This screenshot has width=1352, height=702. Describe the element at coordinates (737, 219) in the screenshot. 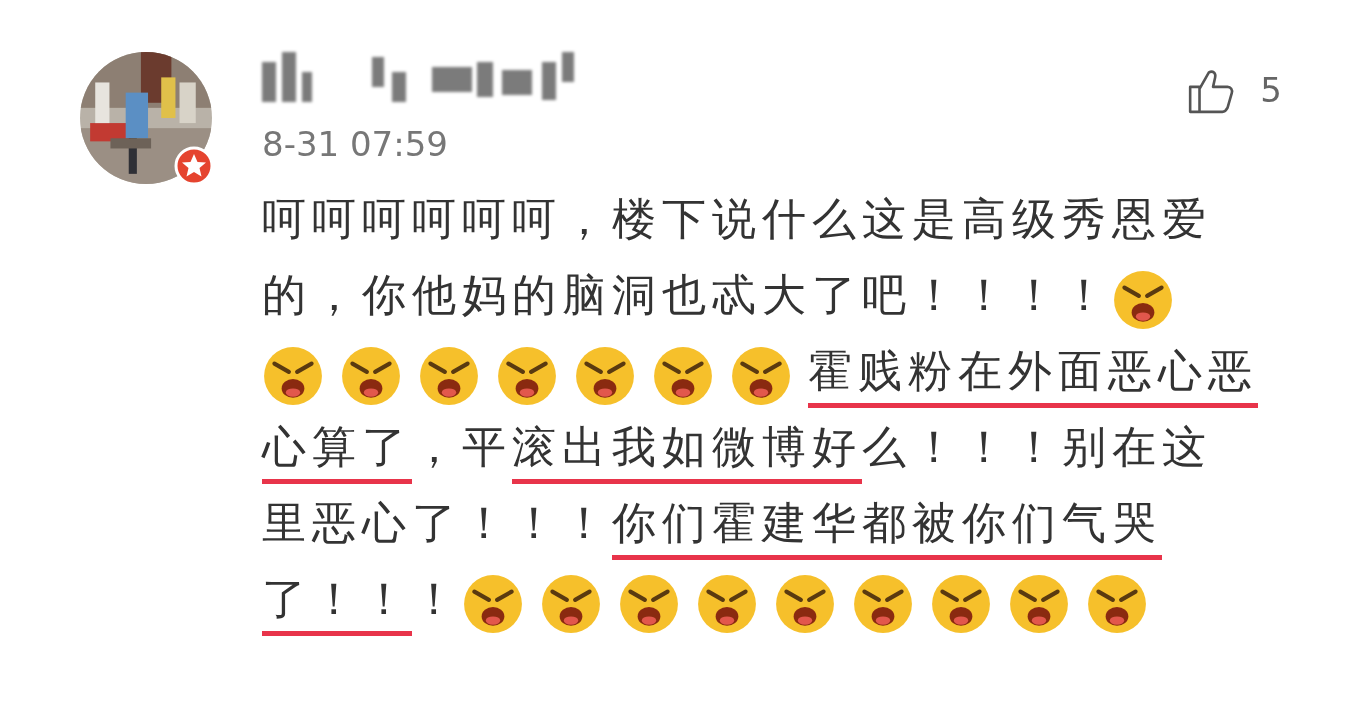

I see `comment-text: 呵呵呵呵呵呵，楼下说什么这是高级秀恩爱` at that location.